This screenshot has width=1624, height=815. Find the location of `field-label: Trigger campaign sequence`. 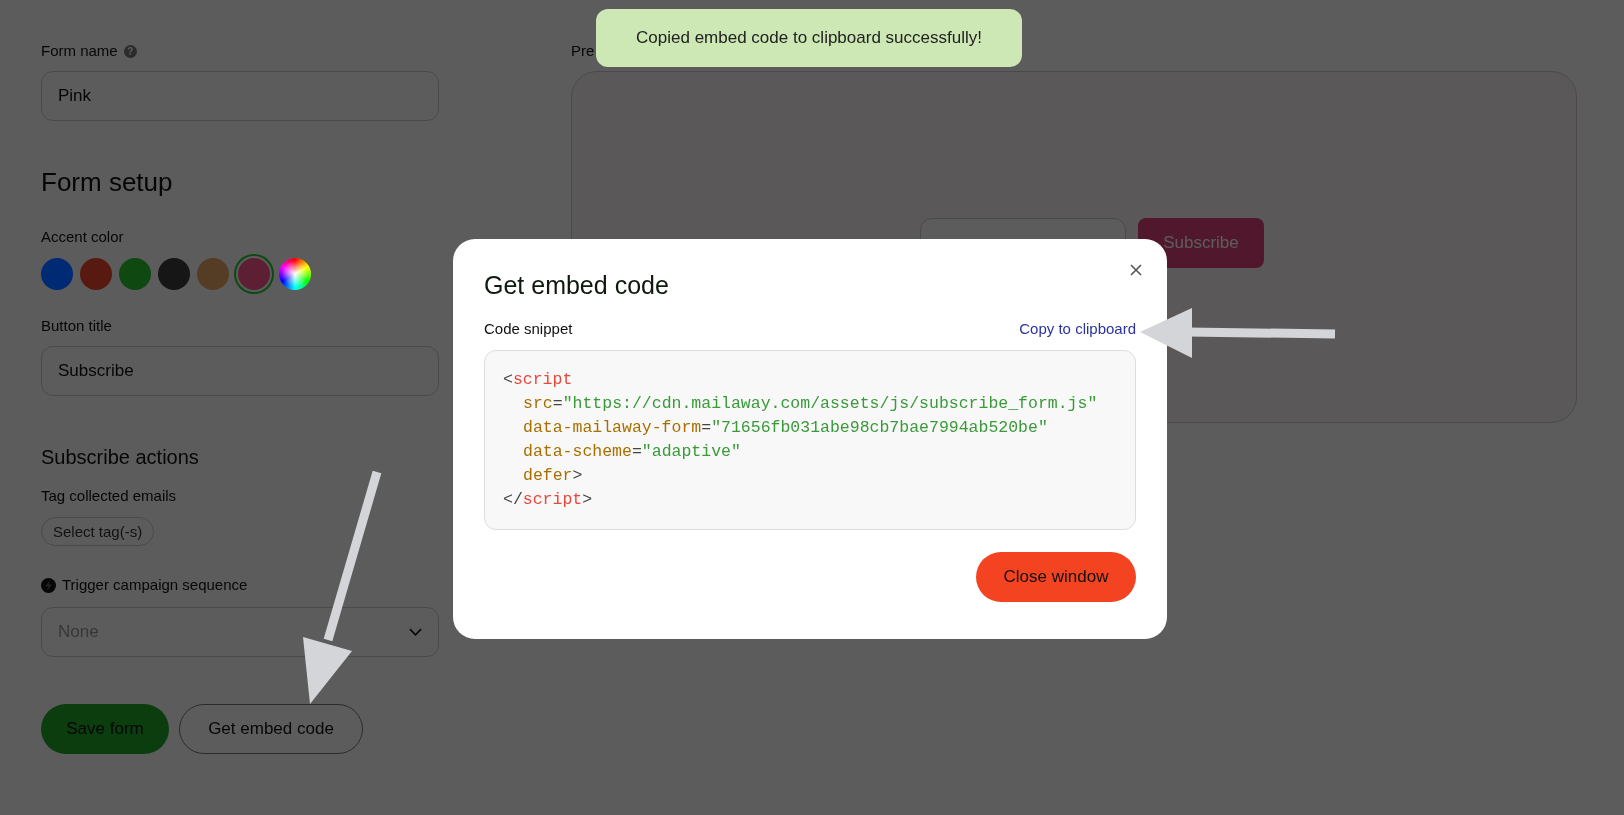

field-label: Trigger campaign sequence is located at coordinates (155, 585).